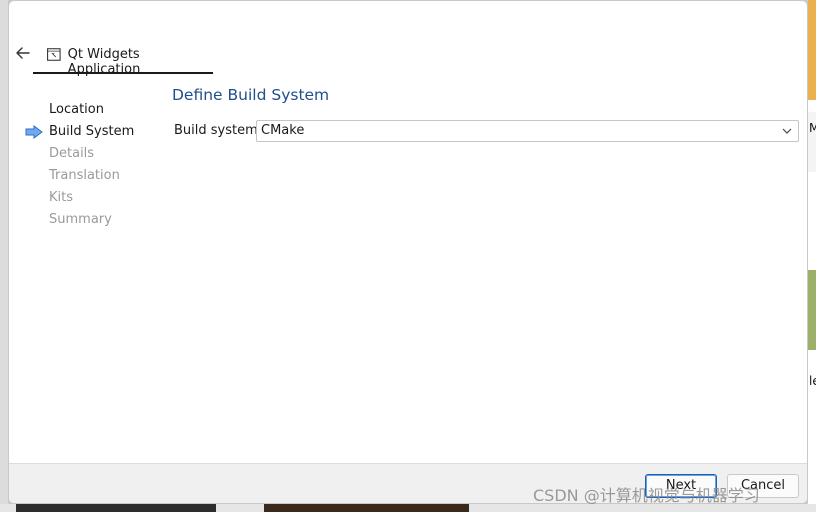 The image size is (816, 512). I want to click on step-label: Build System, so click(92, 131).